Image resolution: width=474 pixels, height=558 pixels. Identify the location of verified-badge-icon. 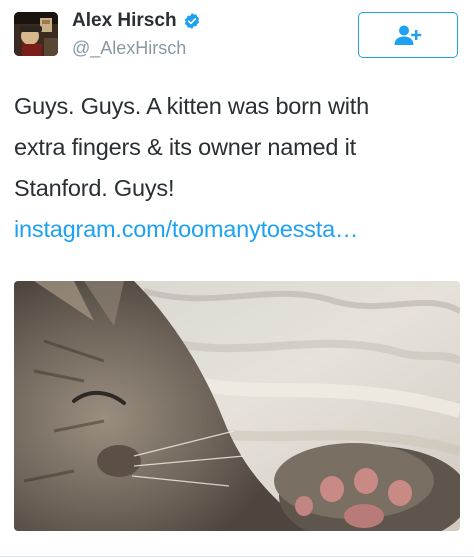
(192, 21).